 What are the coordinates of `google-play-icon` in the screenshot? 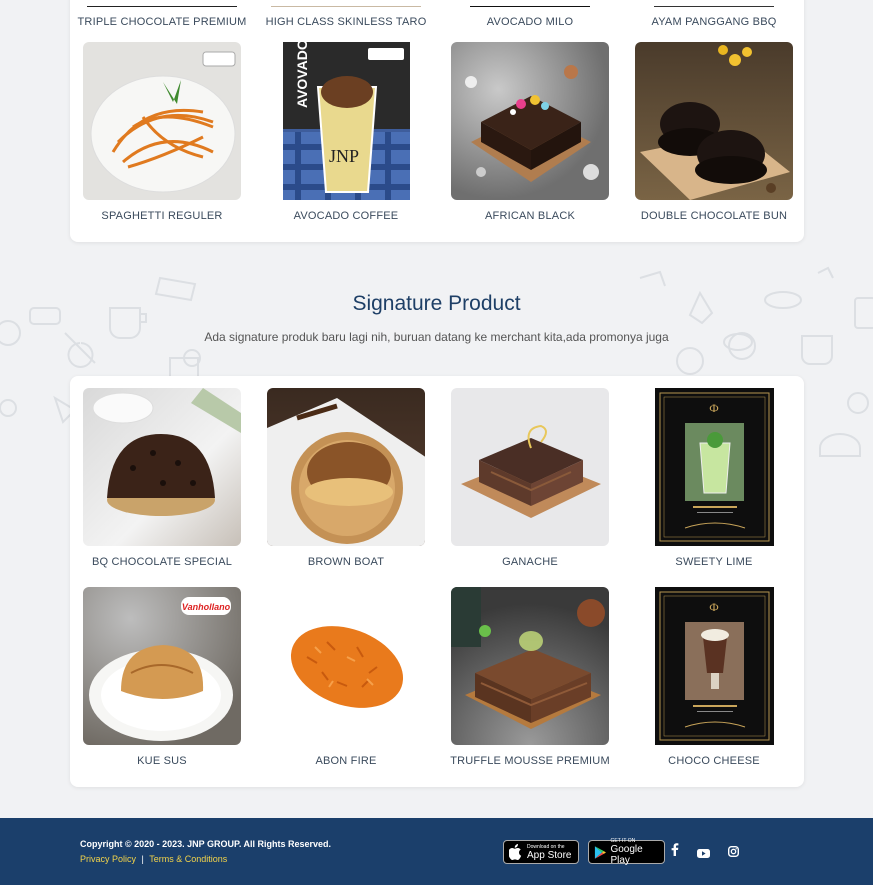 It's located at (600, 852).